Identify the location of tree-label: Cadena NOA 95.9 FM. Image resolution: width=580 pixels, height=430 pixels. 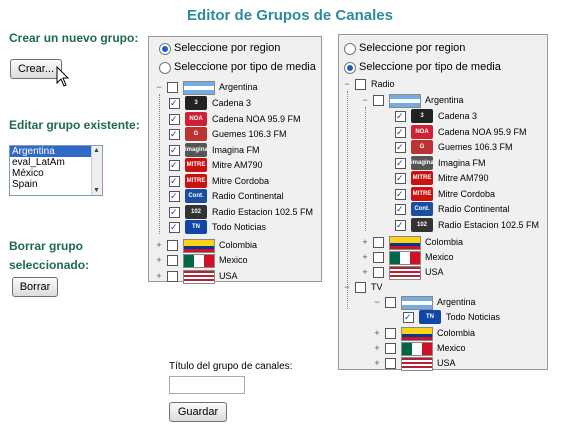
(256, 118).